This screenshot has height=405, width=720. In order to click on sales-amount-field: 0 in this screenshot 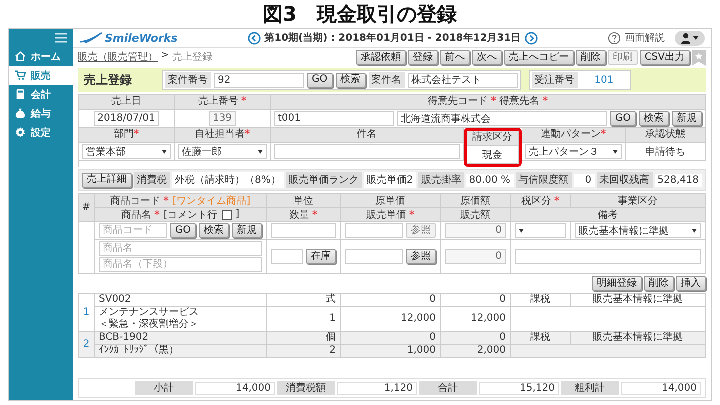, I will do `click(475, 256)`.